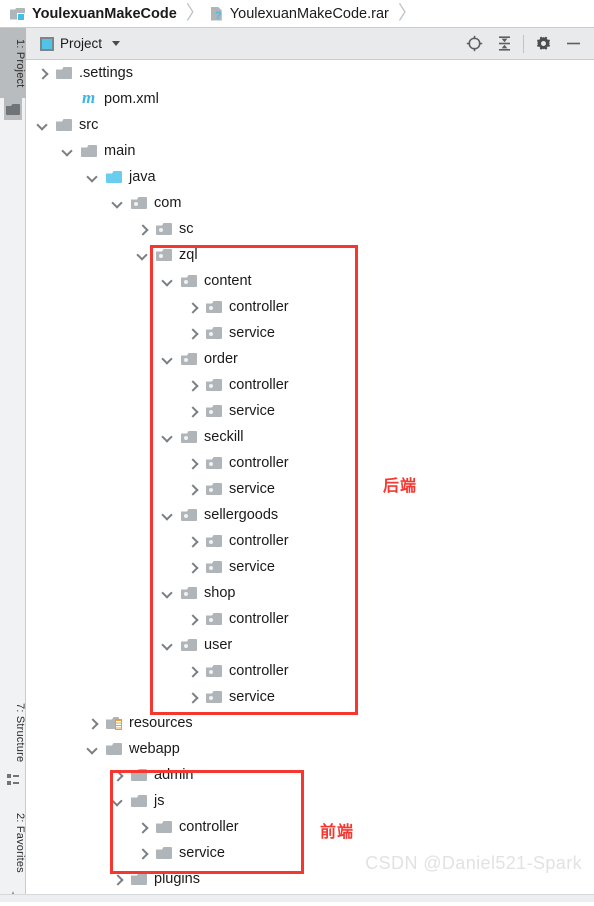 This screenshot has width=594, height=906. Describe the element at coordinates (310, 801) in the screenshot. I see `tree-row: js` at that location.